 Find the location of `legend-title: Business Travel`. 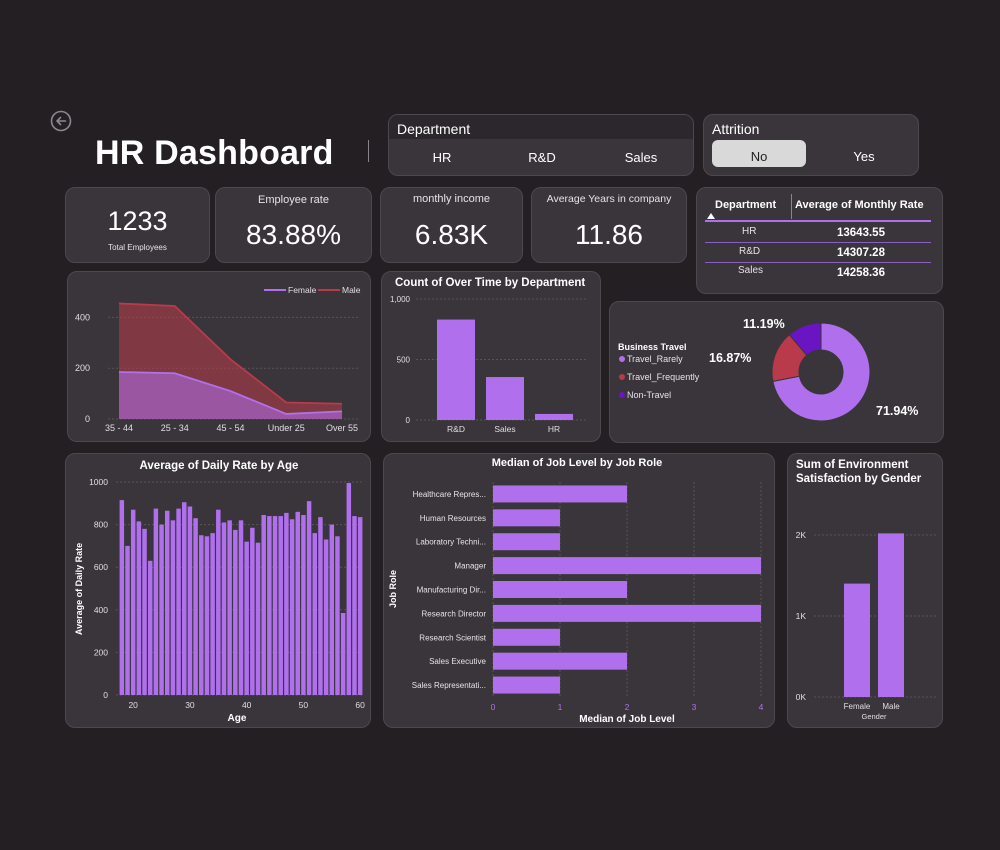

legend-title: Business Travel is located at coordinates (652, 347).